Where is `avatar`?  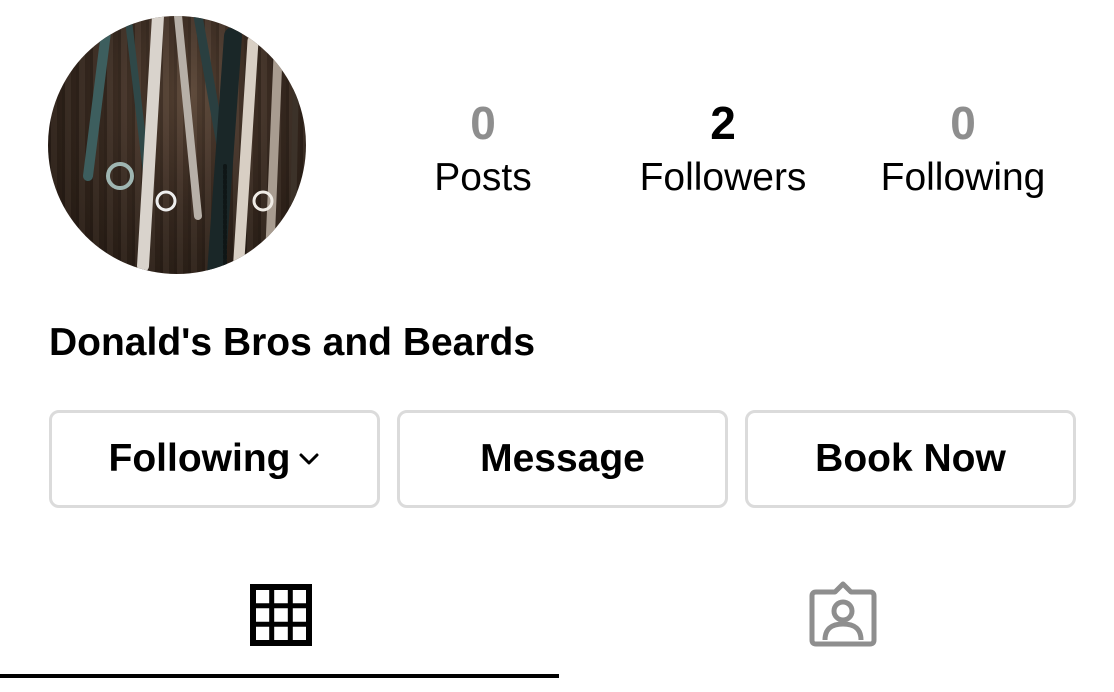 avatar is located at coordinates (177, 145).